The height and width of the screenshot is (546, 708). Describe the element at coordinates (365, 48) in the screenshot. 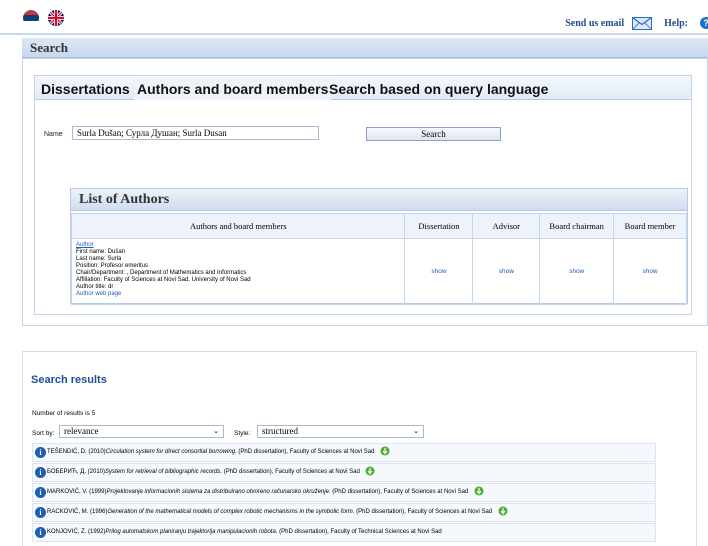

I see `search-header: Search` at that location.